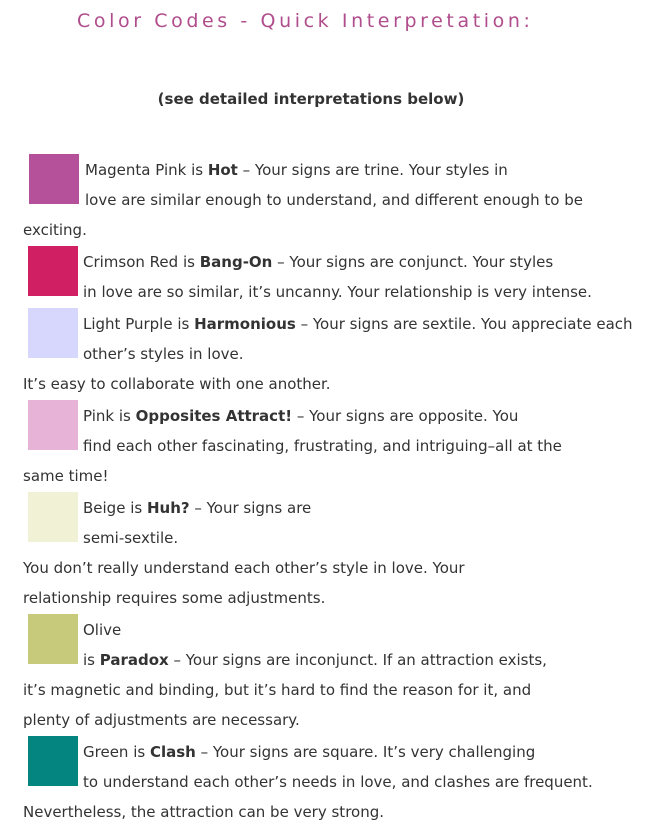  What do you see at coordinates (172, 752) in the screenshot?
I see `entry-keyword: Clash` at bounding box center [172, 752].